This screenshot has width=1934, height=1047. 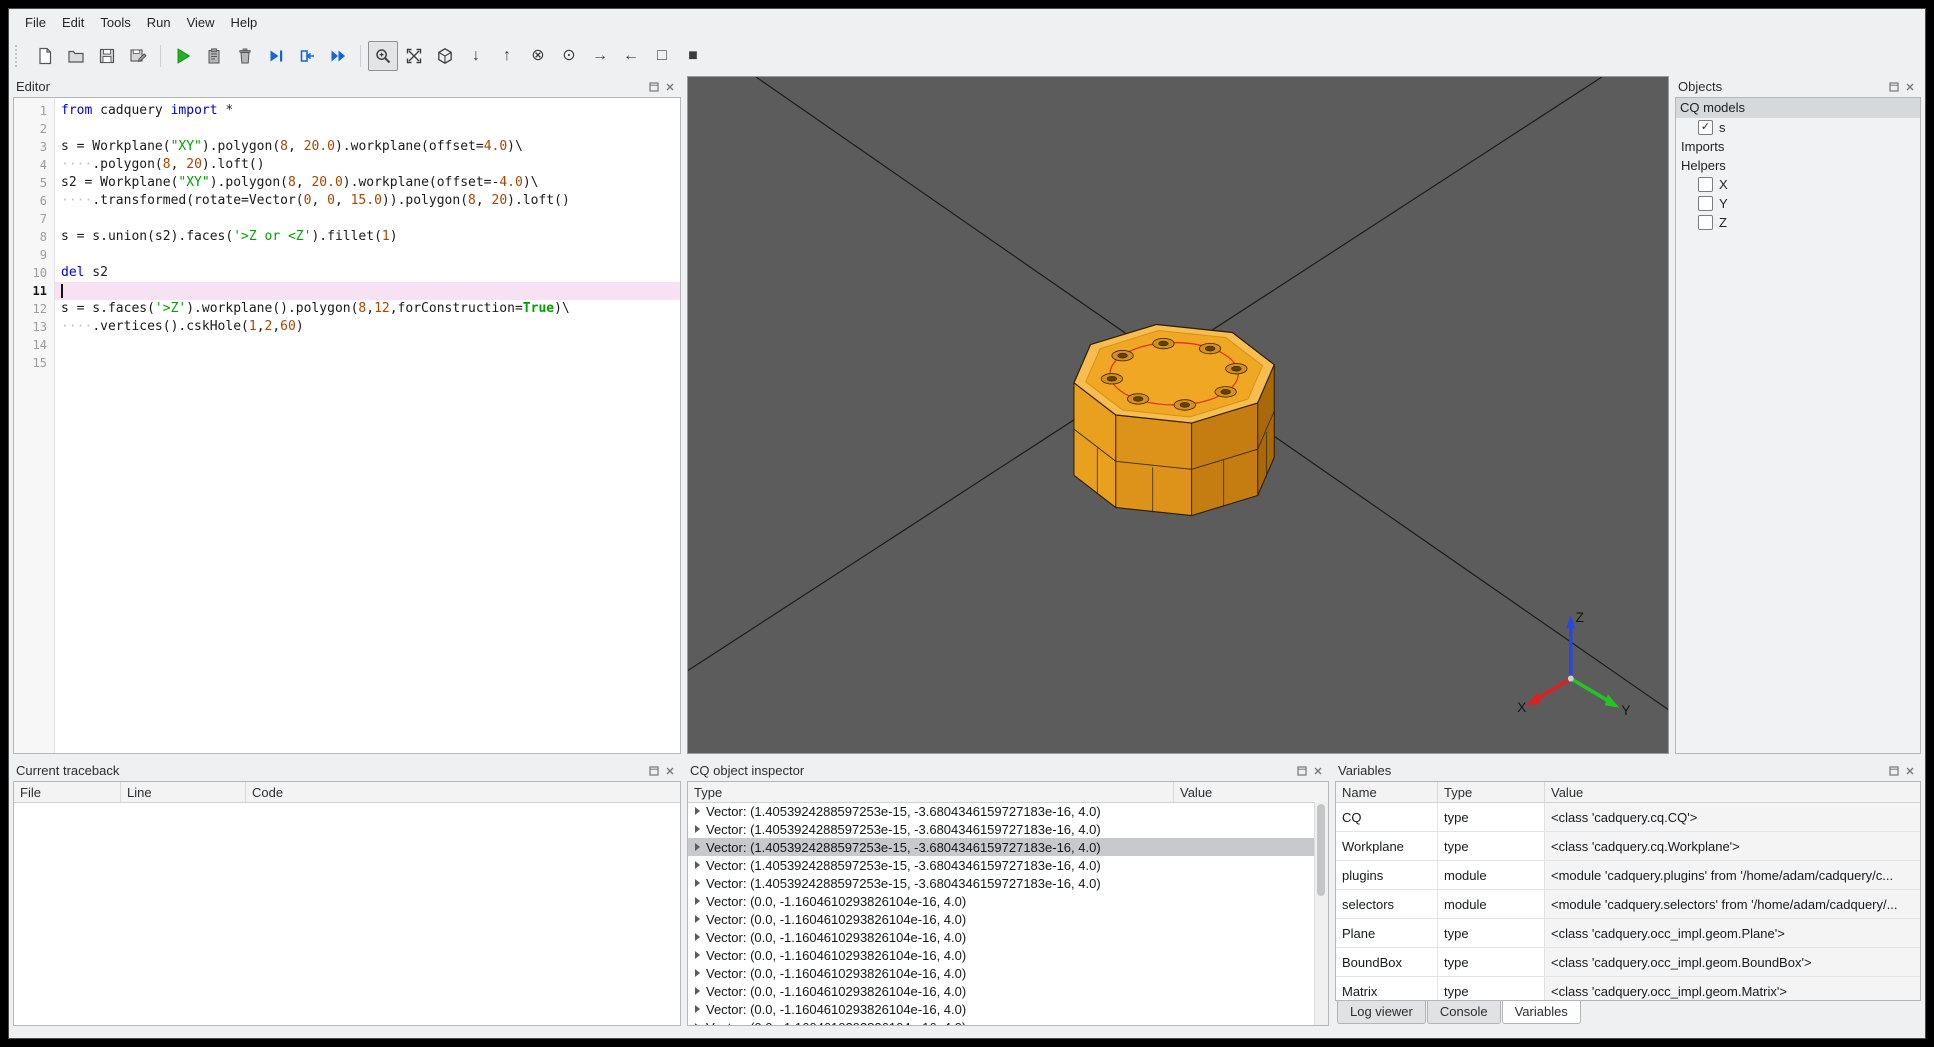 I want to click on render-button, so click(x=183, y=56).